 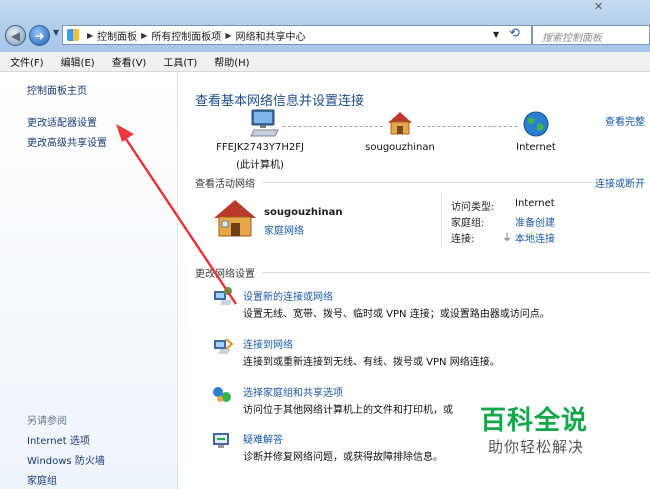 I want to click on task-desc: 连接到或重新连接到无线、有线、拨号或 VPN 网络连接。, so click(x=371, y=362).